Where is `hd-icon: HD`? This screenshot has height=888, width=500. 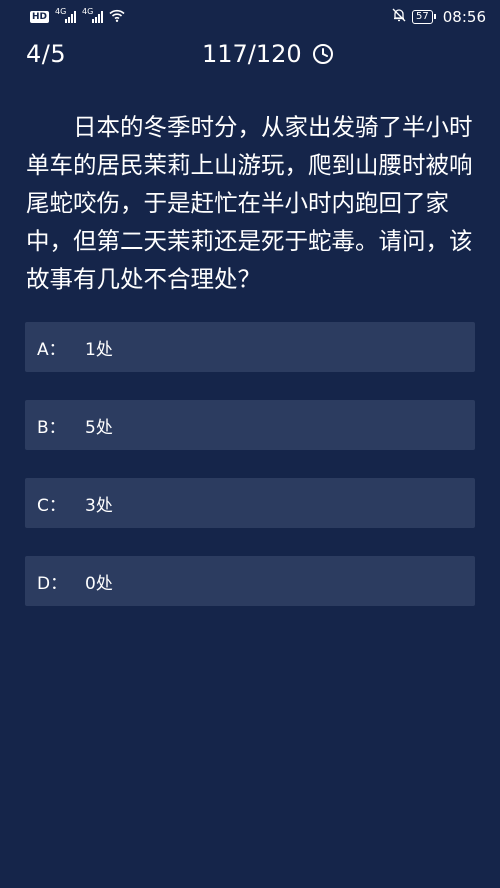
hd-icon: HD is located at coordinates (40, 17).